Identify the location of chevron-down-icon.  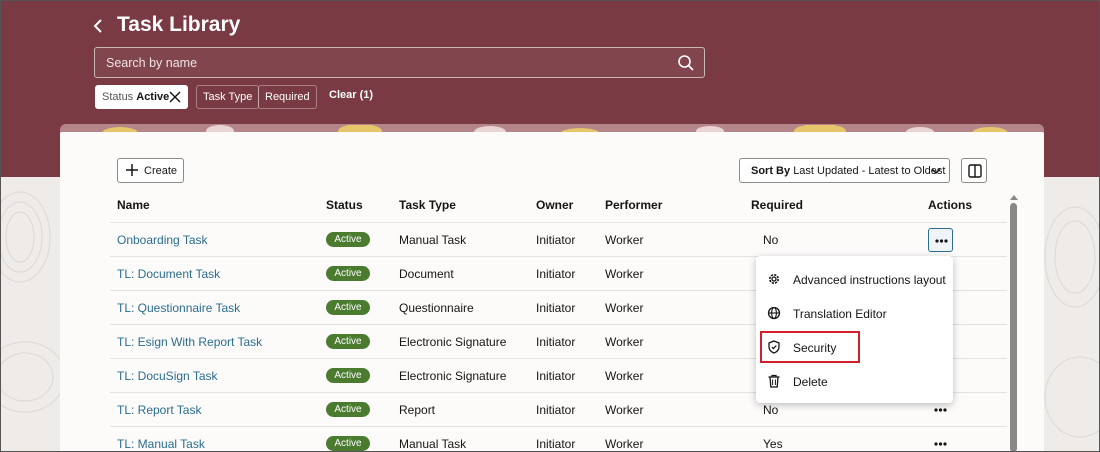
(936, 171).